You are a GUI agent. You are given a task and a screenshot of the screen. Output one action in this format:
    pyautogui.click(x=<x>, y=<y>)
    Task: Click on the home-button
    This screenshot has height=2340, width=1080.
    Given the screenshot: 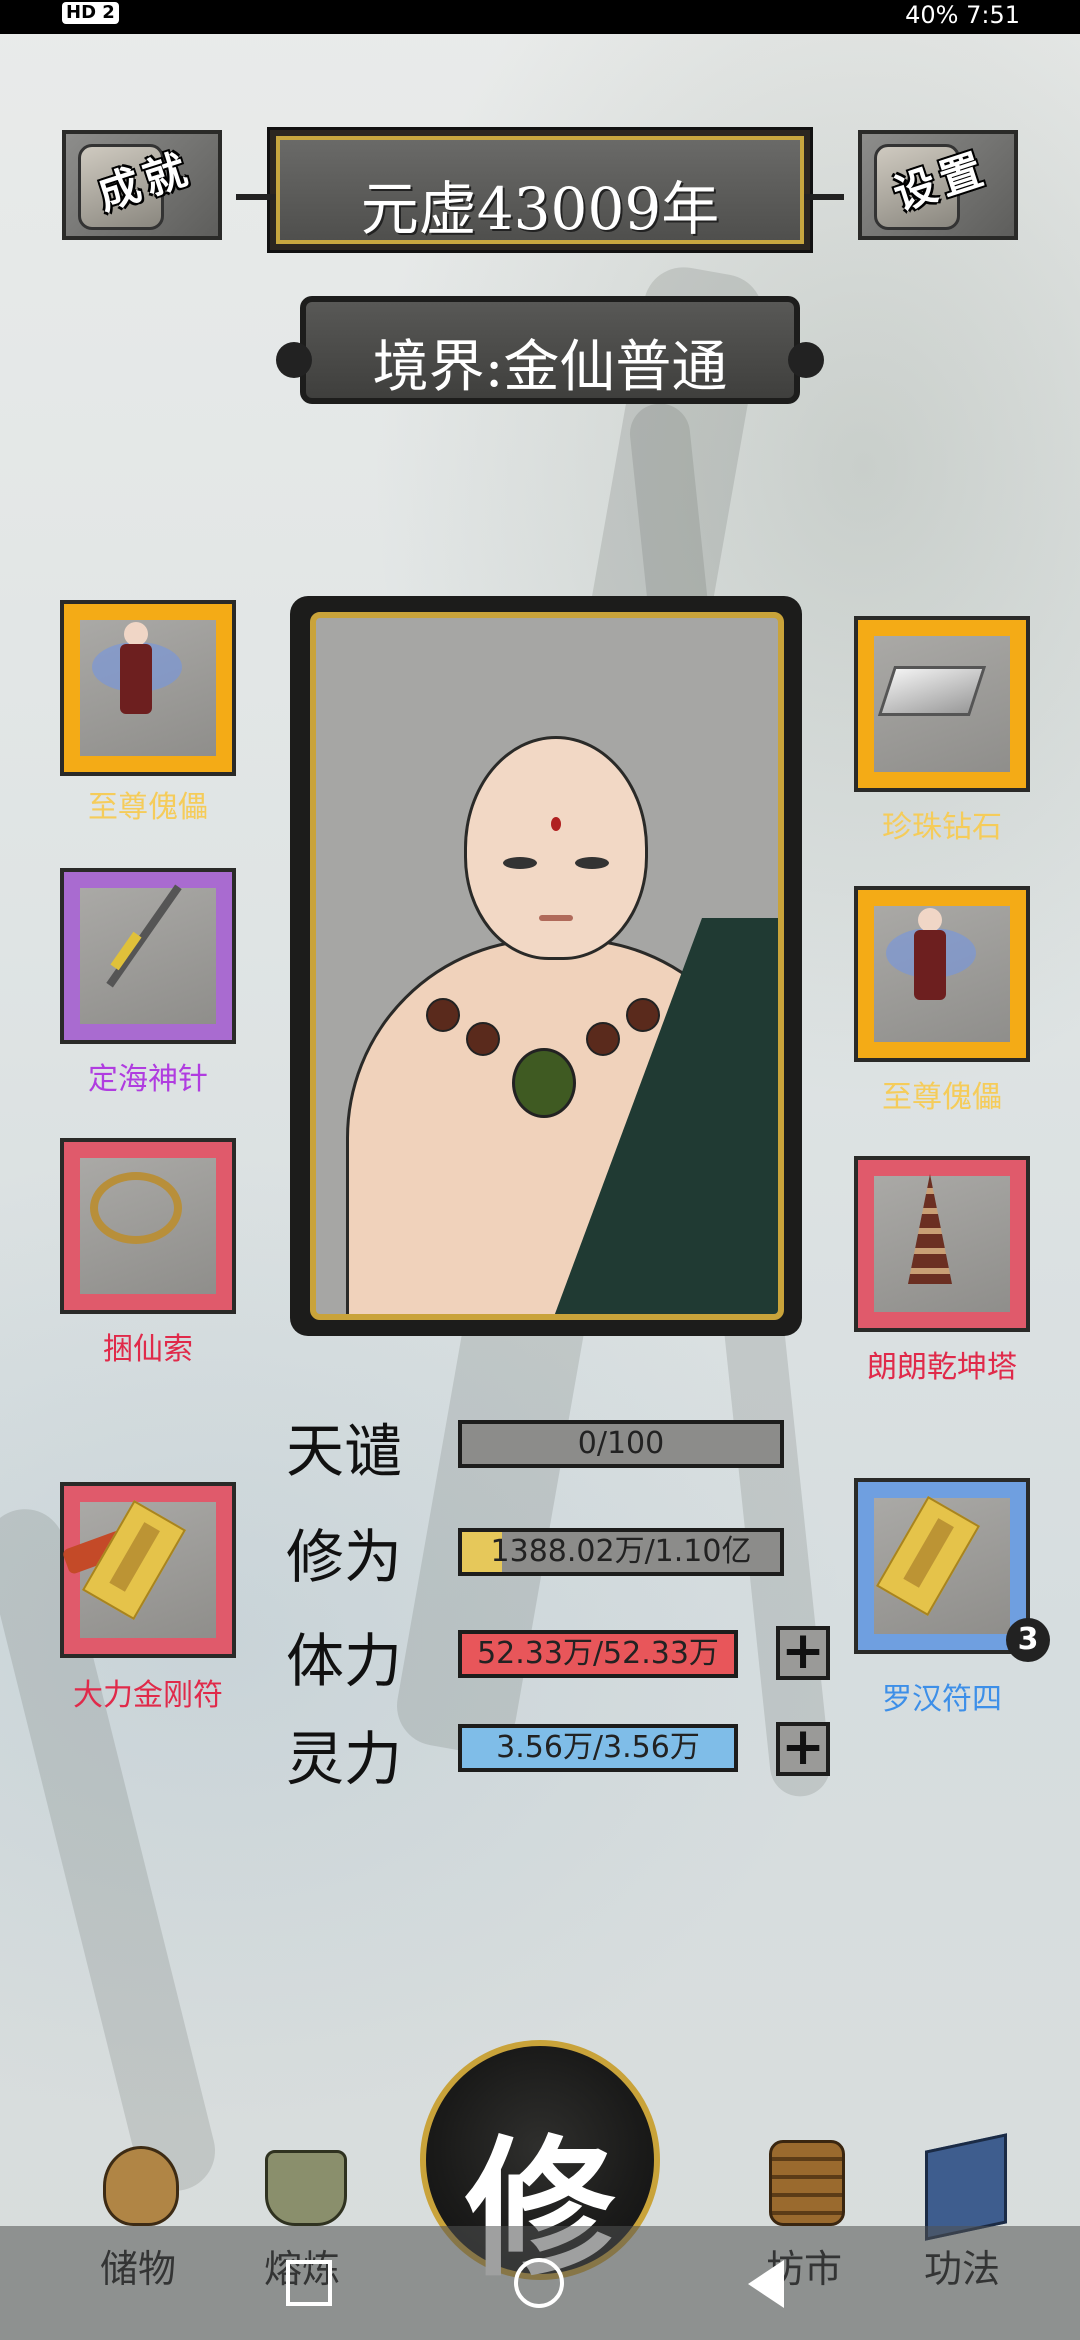 What is the action you would take?
    pyautogui.click(x=539, y=2283)
    